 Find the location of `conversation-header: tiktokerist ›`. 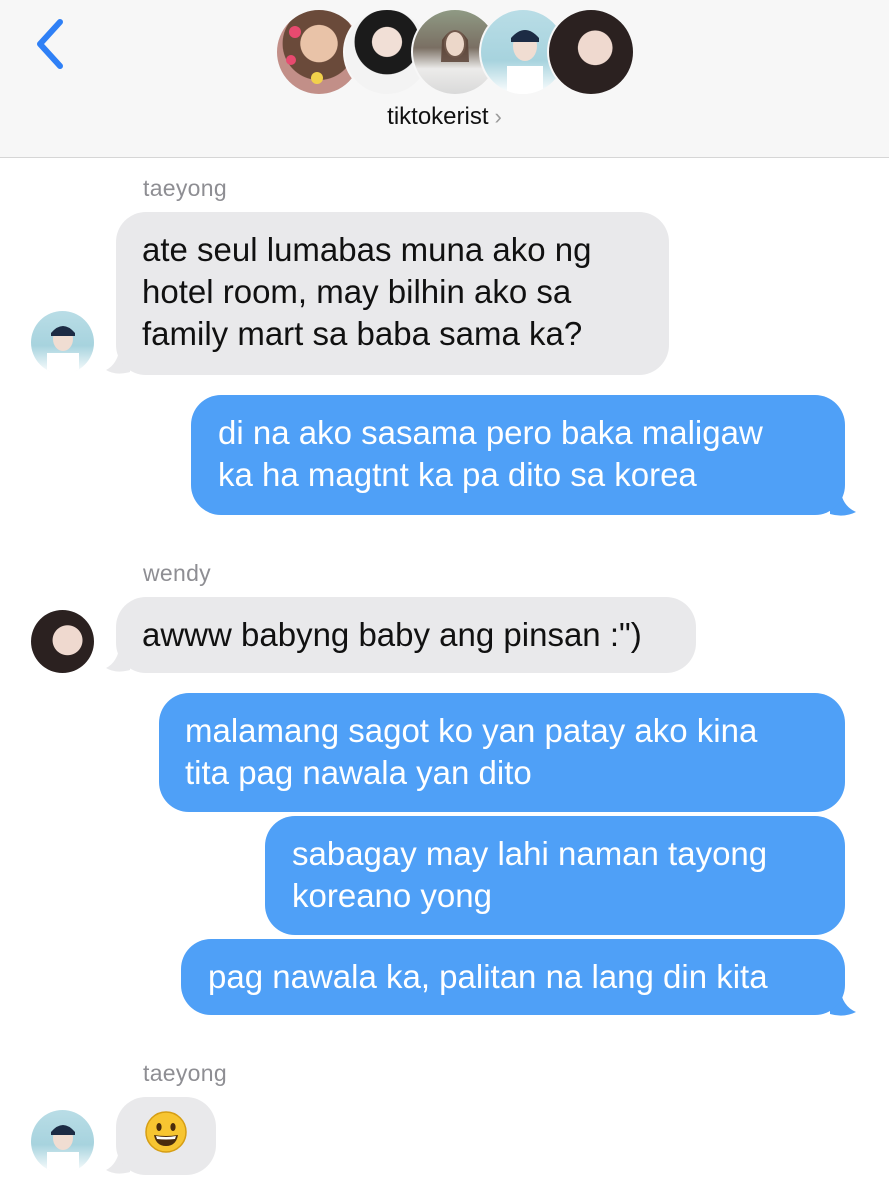

conversation-header: tiktokerist › is located at coordinates (444, 79).